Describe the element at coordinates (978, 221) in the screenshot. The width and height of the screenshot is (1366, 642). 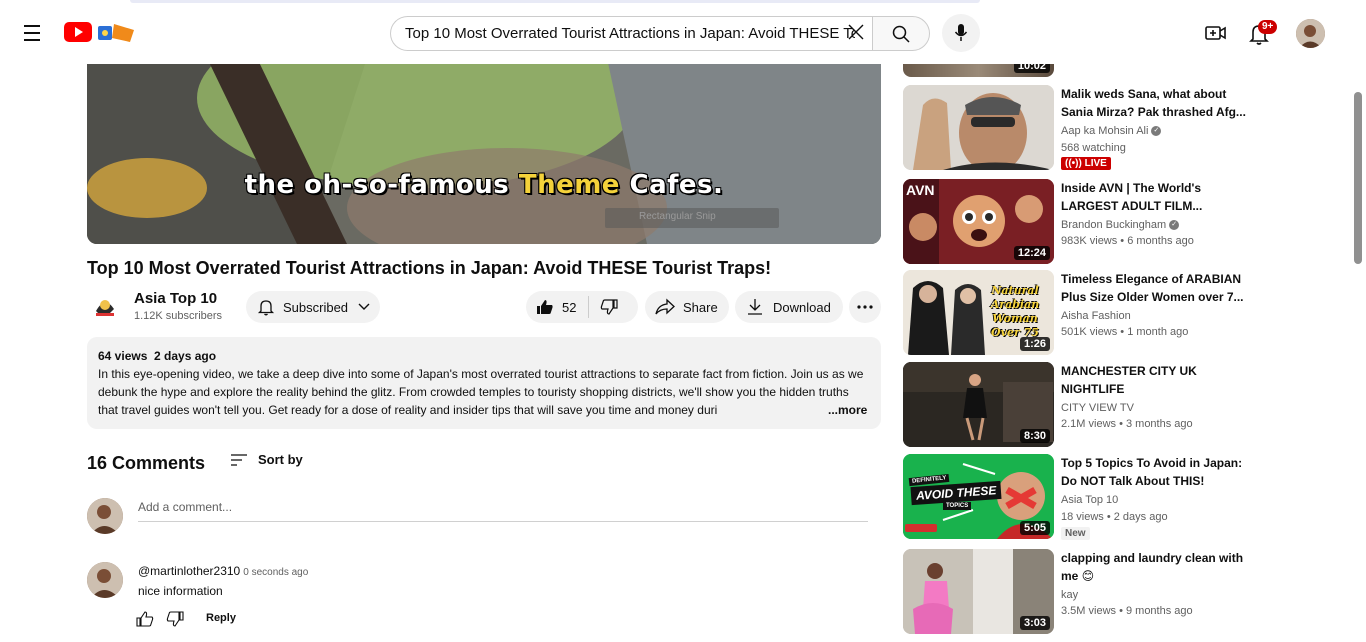
I see `video-thumbnail: AVN 12:24` at that location.